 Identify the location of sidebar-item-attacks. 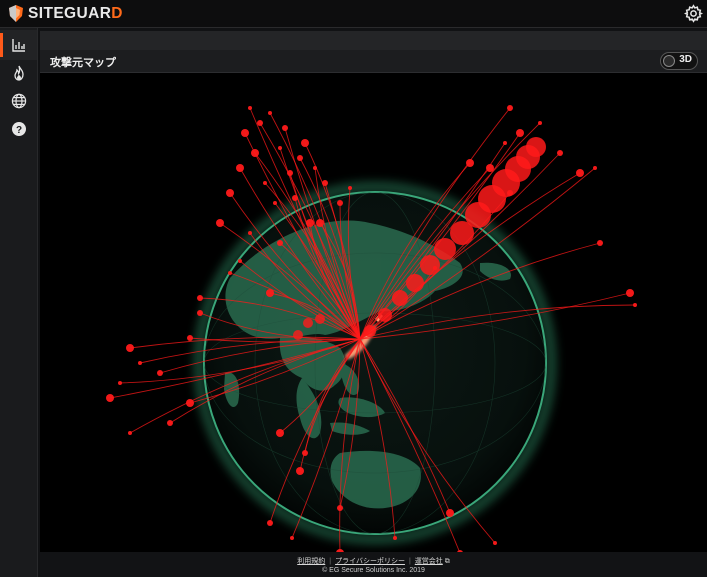
(18, 73).